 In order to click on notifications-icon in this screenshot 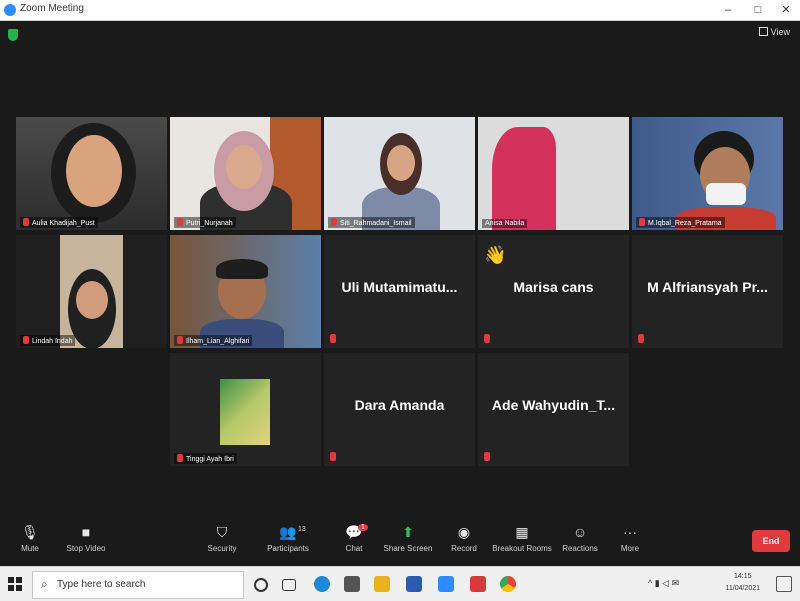, I will do `click(784, 584)`.